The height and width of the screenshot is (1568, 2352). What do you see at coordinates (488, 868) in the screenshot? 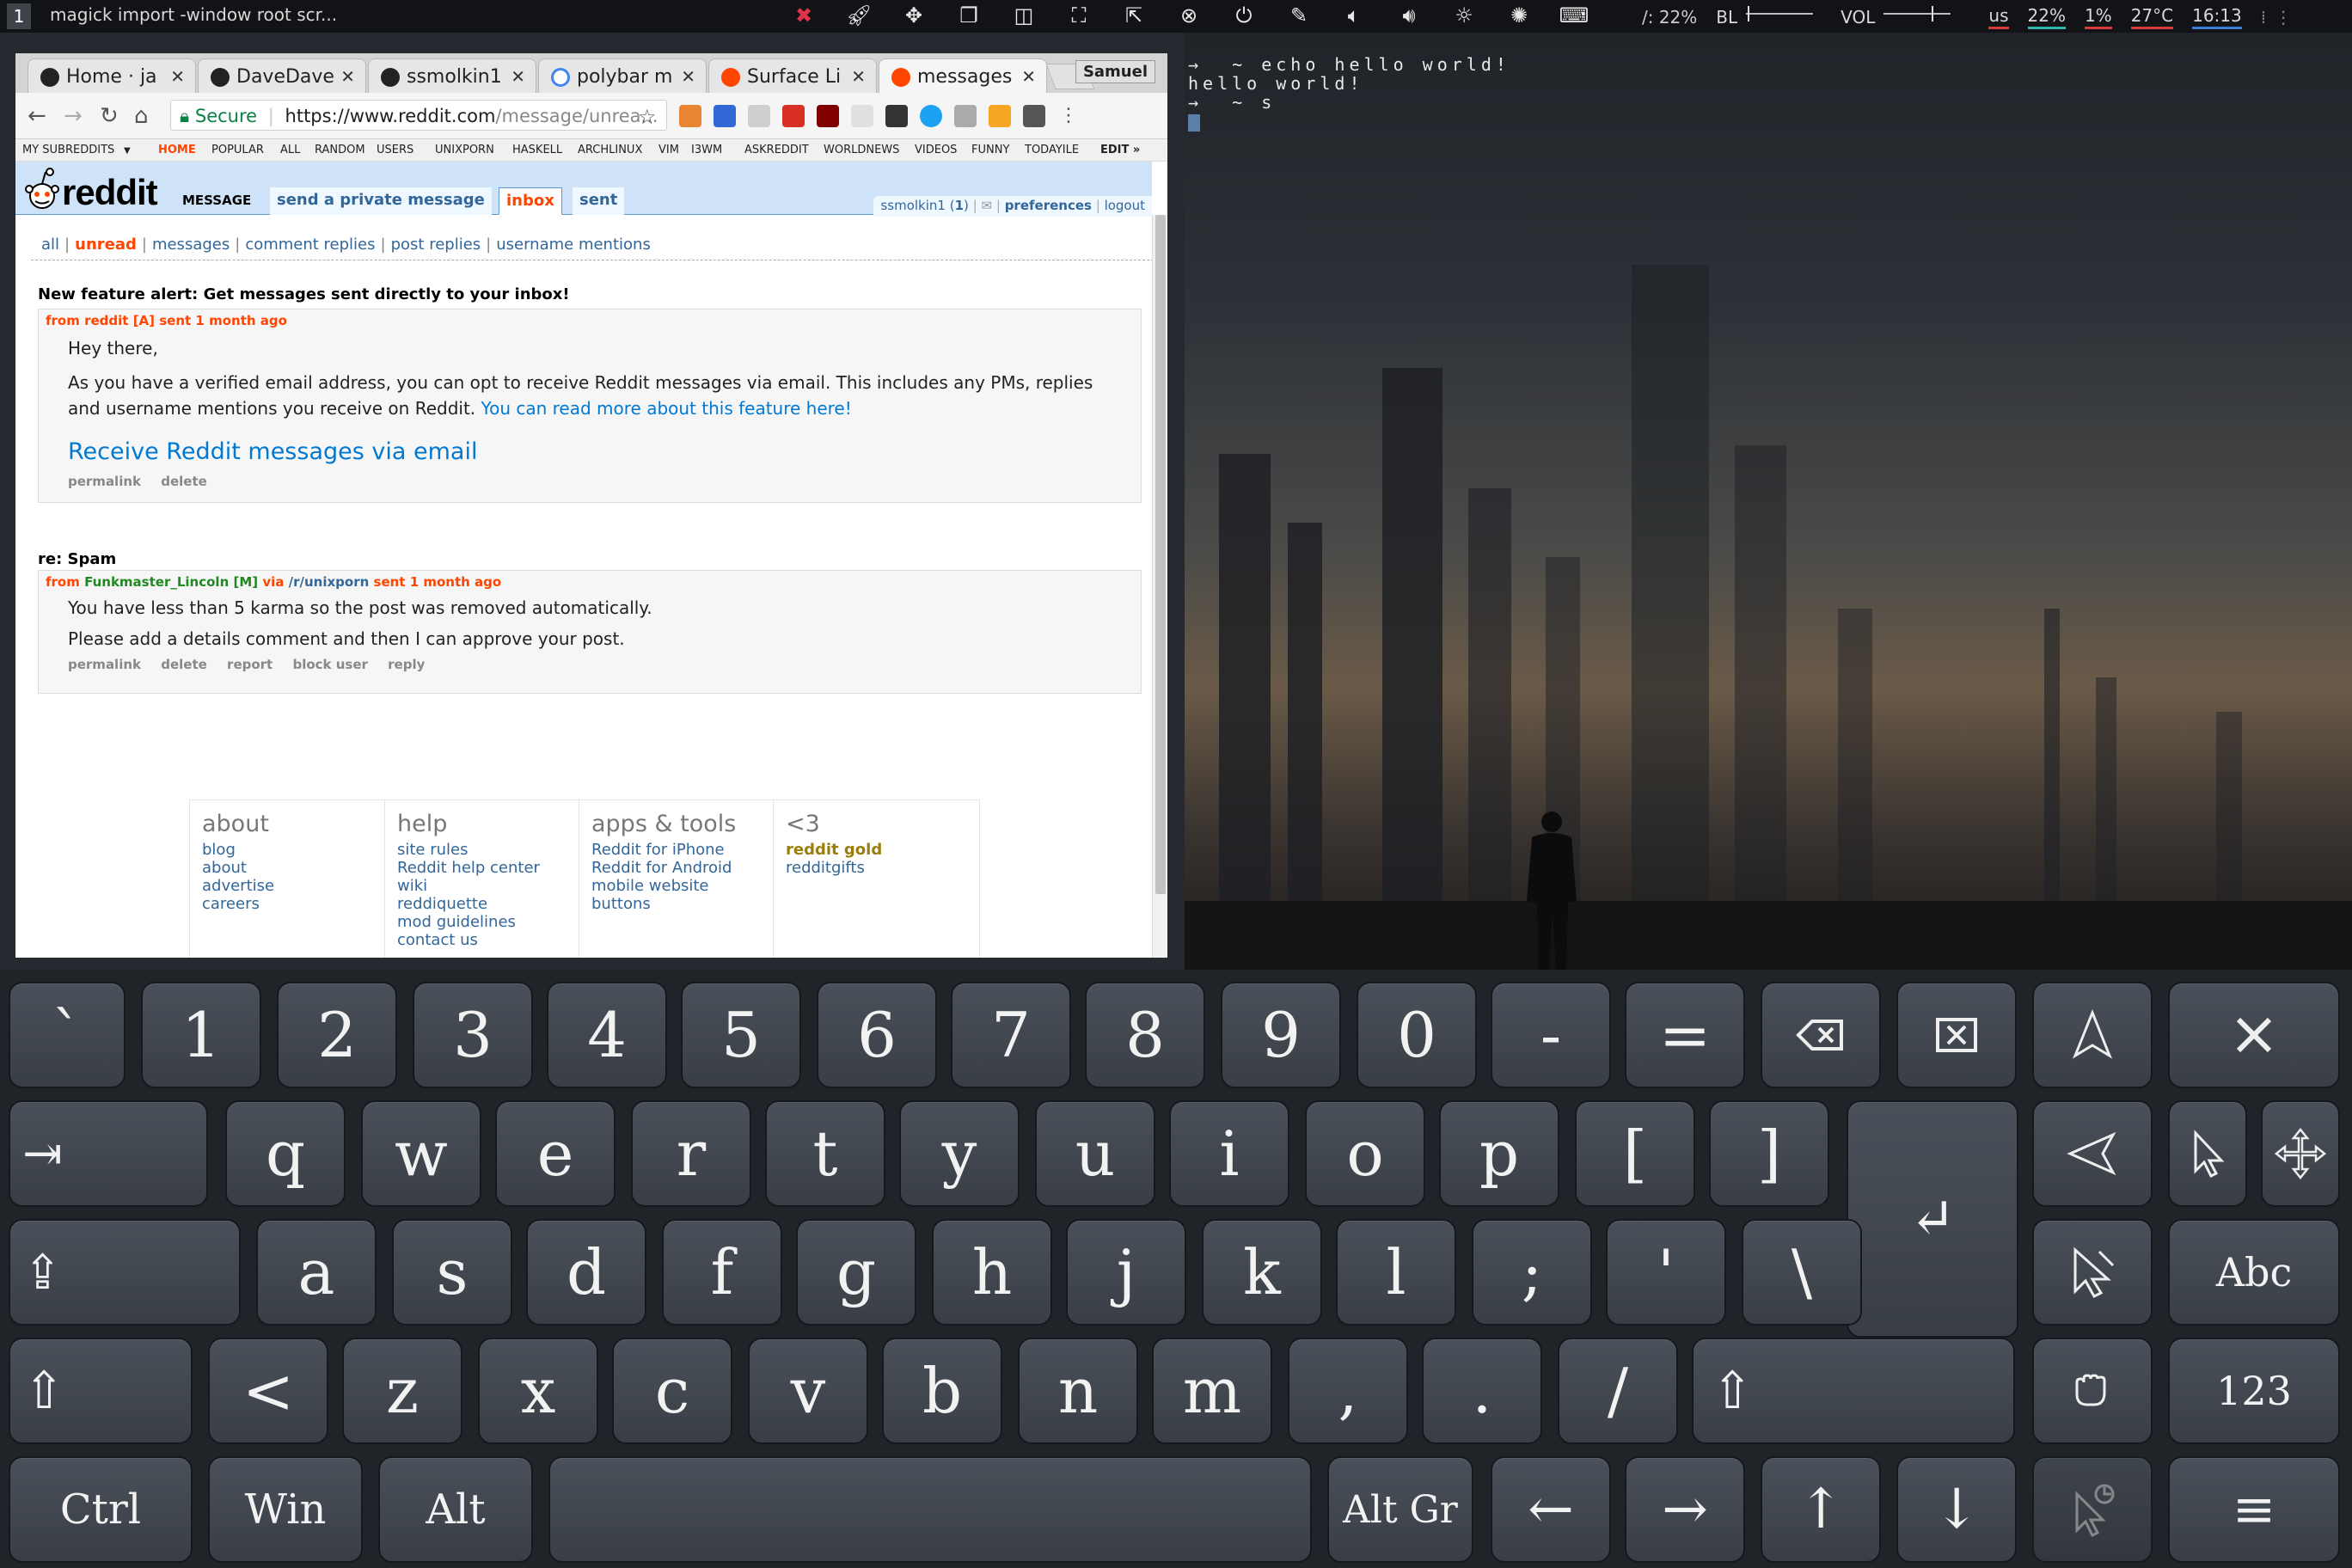
I see `footer-link: Reddit help center` at bounding box center [488, 868].